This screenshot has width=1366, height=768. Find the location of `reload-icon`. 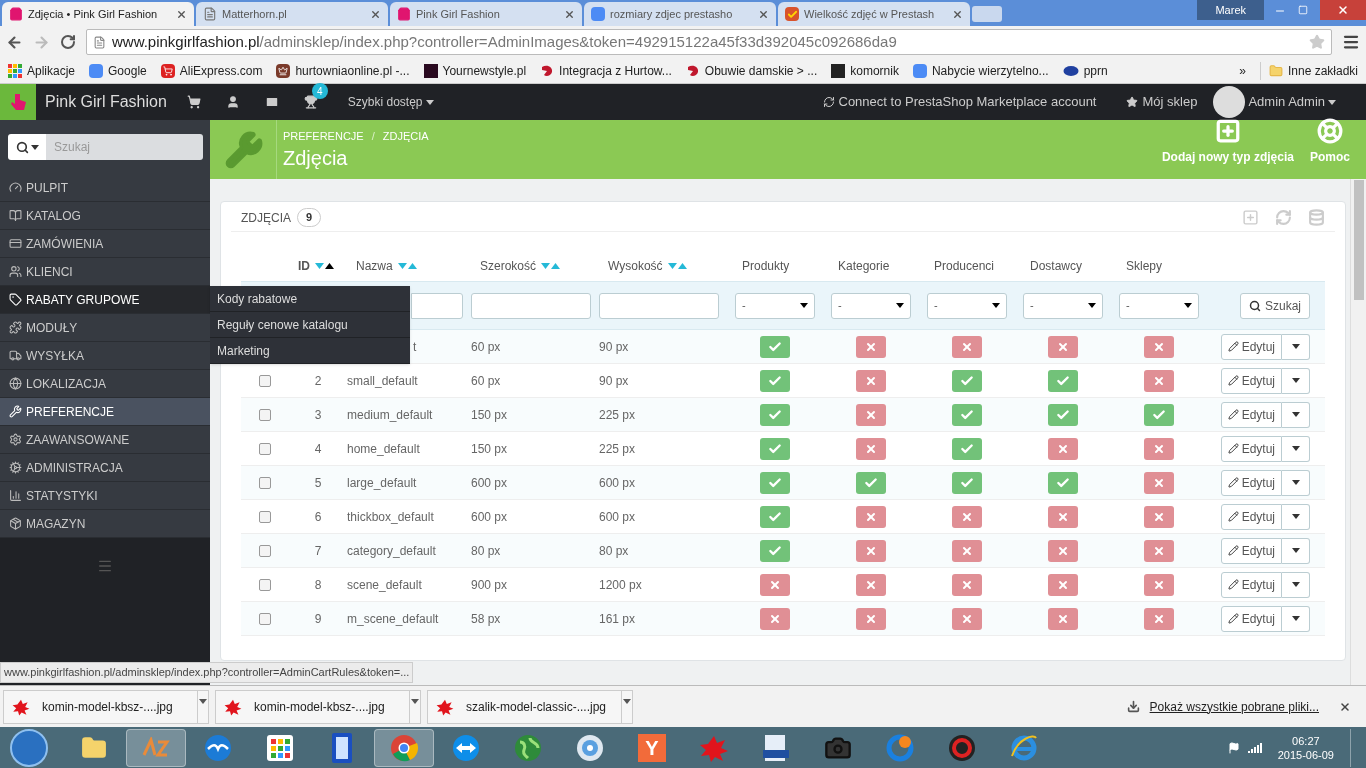

reload-icon is located at coordinates (68, 42).